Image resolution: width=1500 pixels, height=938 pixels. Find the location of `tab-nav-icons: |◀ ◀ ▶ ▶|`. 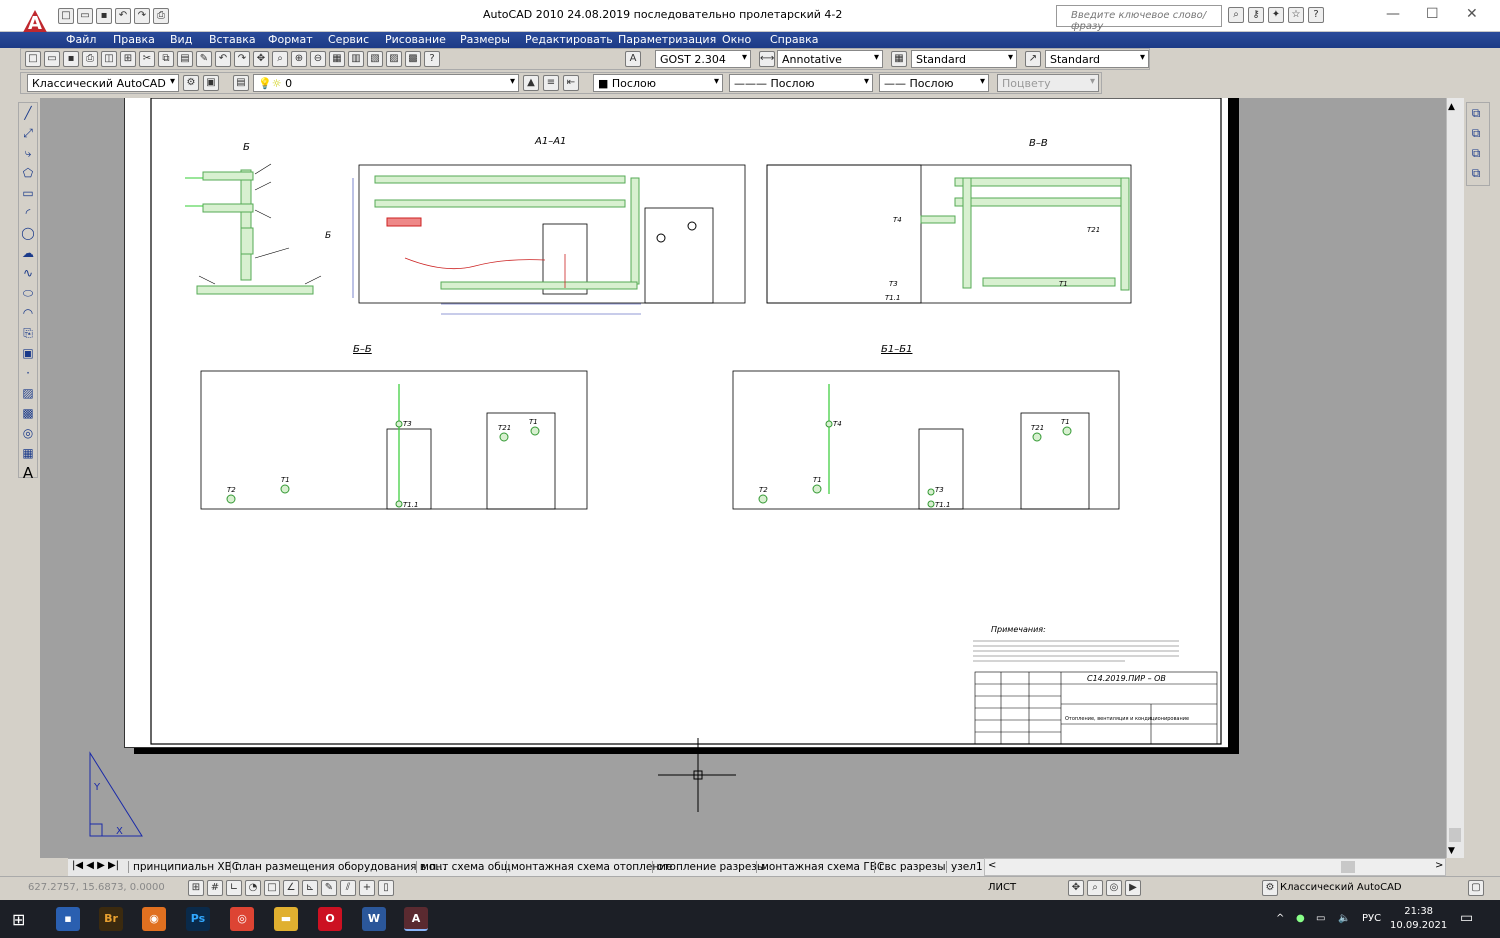

tab-nav-icons: |◀ ◀ ▶ ▶| is located at coordinates (95, 865).